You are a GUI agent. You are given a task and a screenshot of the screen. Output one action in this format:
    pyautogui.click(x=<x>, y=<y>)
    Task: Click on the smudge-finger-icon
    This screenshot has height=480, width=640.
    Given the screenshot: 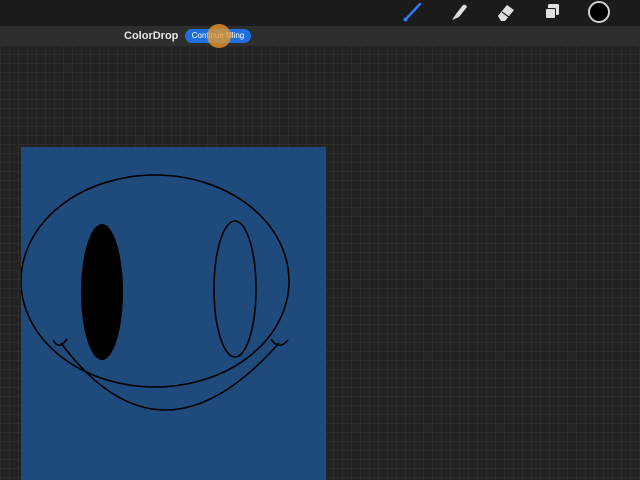 What is the action you would take?
    pyautogui.click(x=459, y=12)
    